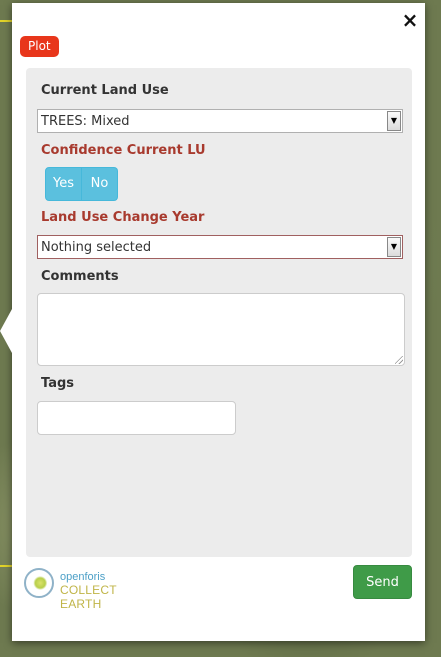 The height and width of the screenshot is (657, 441). Describe the element at coordinates (83, 577) in the screenshot. I see `logo-text-top: openforis` at that location.